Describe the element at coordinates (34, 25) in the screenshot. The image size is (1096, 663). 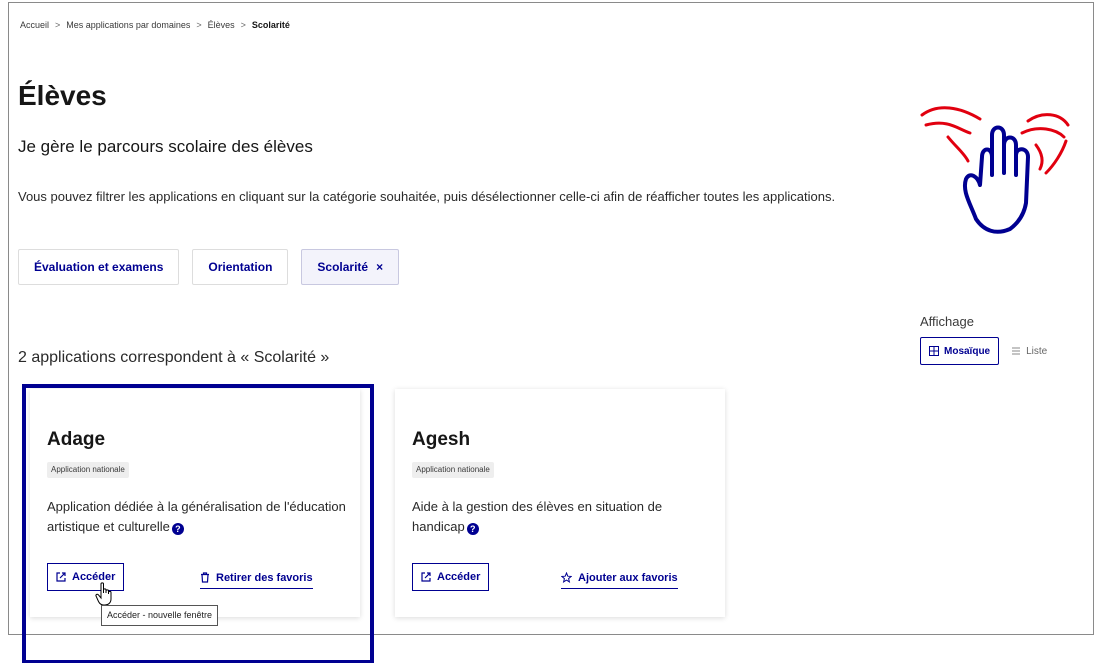
I see `breadcrumb-home: Accueil` at that location.